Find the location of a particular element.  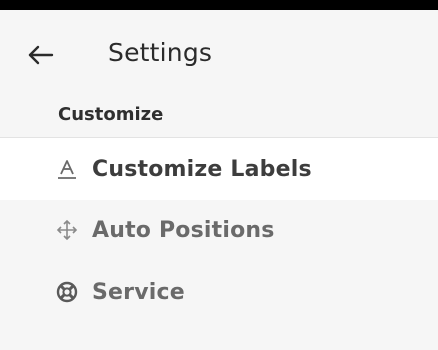

top-strip is located at coordinates (219, 5).